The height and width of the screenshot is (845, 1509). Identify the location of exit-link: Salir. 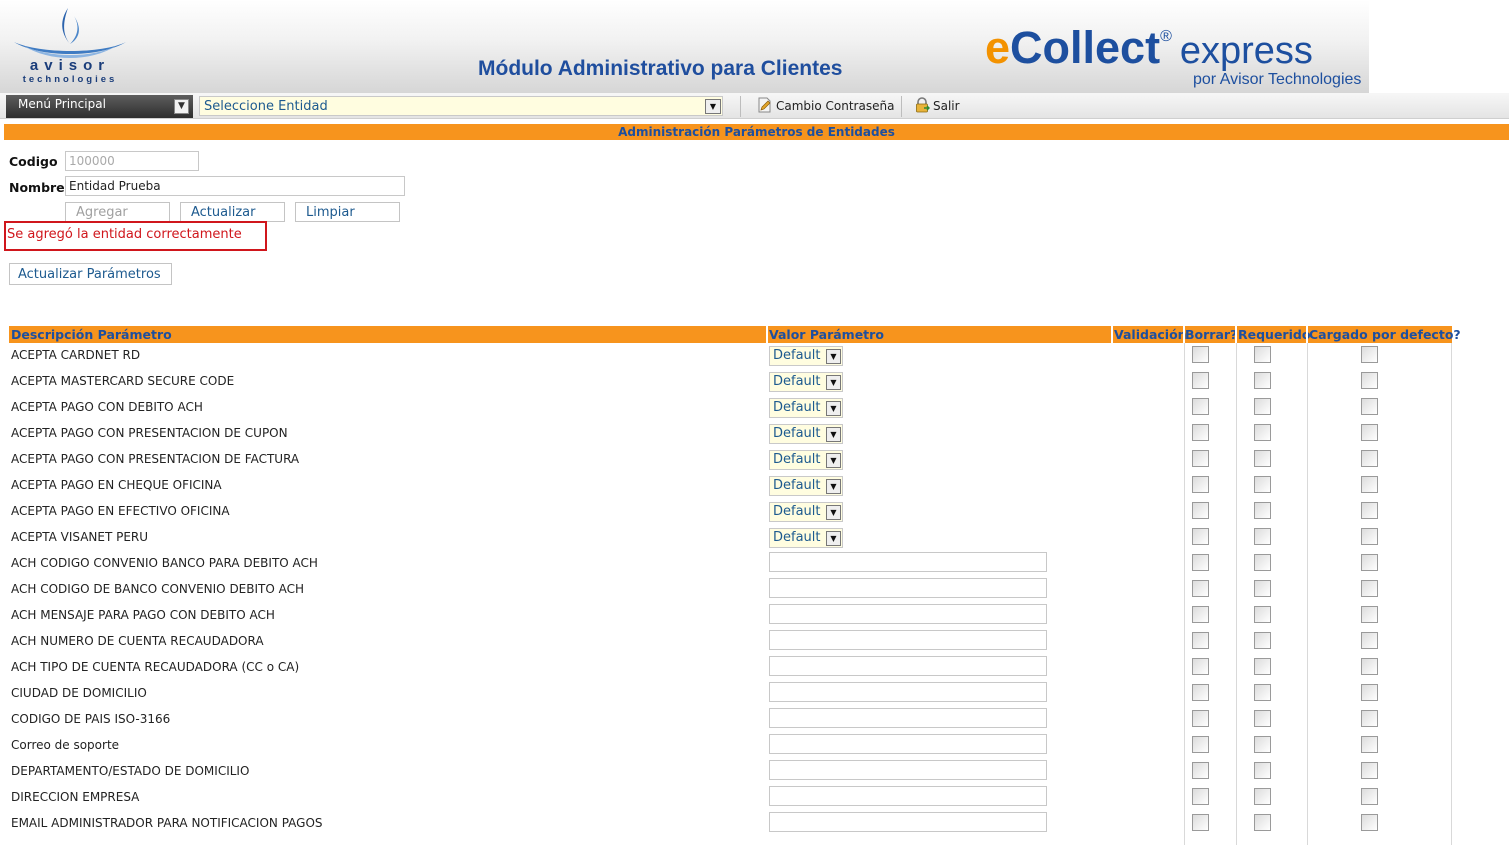
(937, 105).